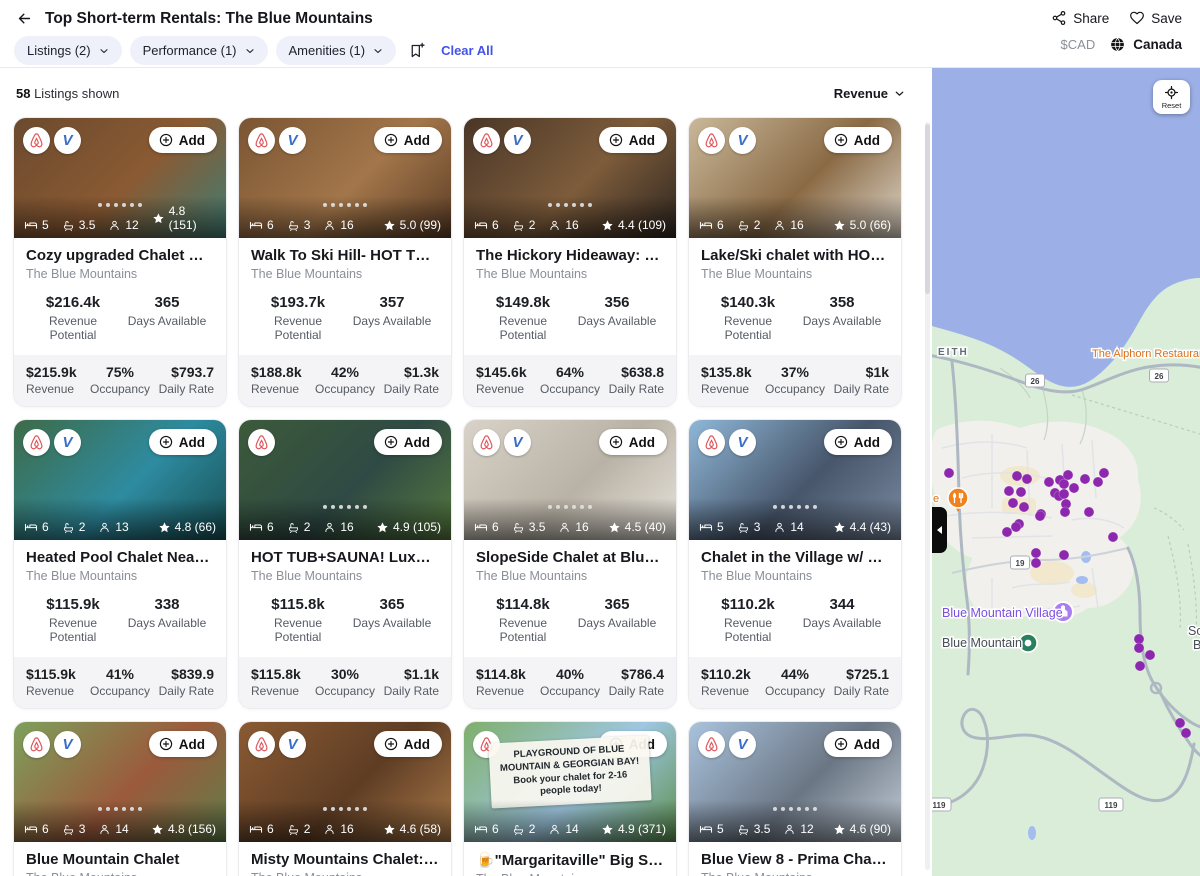  What do you see at coordinates (1137, 18) in the screenshot?
I see `heart-icon` at bounding box center [1137, 18].